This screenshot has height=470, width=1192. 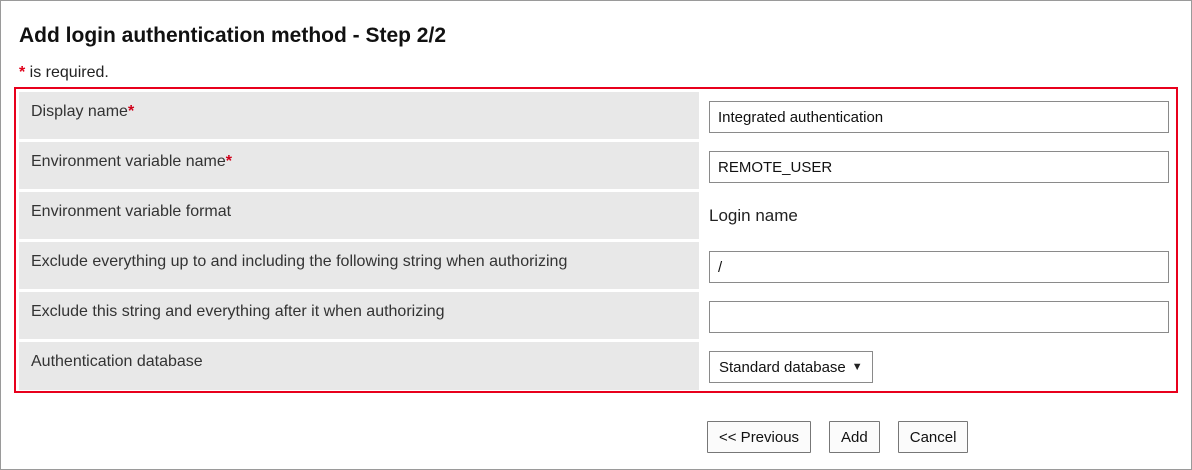 What do you see at coordinates (933, 437) in the screenshot?
I see `cancel-button: Cancel` at bounding box center [933, 437].